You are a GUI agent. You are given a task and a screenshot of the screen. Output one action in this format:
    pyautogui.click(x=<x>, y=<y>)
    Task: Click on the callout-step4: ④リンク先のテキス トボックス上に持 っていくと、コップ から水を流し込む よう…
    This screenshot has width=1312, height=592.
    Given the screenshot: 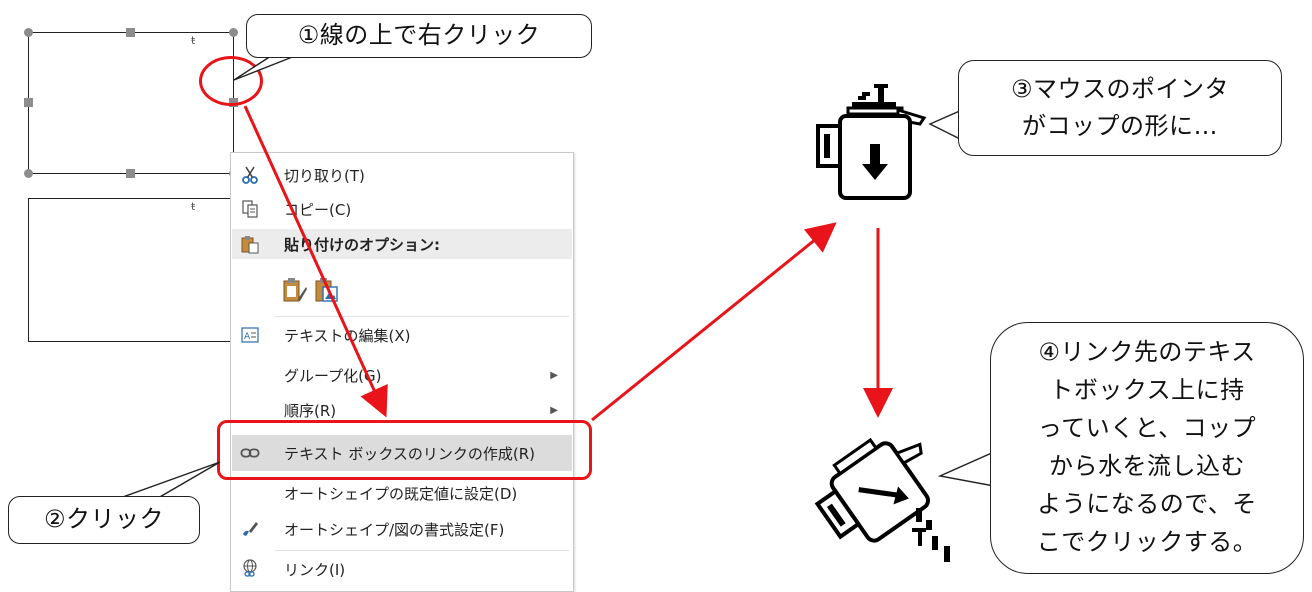 What is the action you would take?
    pyautogui.click(x=1147, y=448)
    